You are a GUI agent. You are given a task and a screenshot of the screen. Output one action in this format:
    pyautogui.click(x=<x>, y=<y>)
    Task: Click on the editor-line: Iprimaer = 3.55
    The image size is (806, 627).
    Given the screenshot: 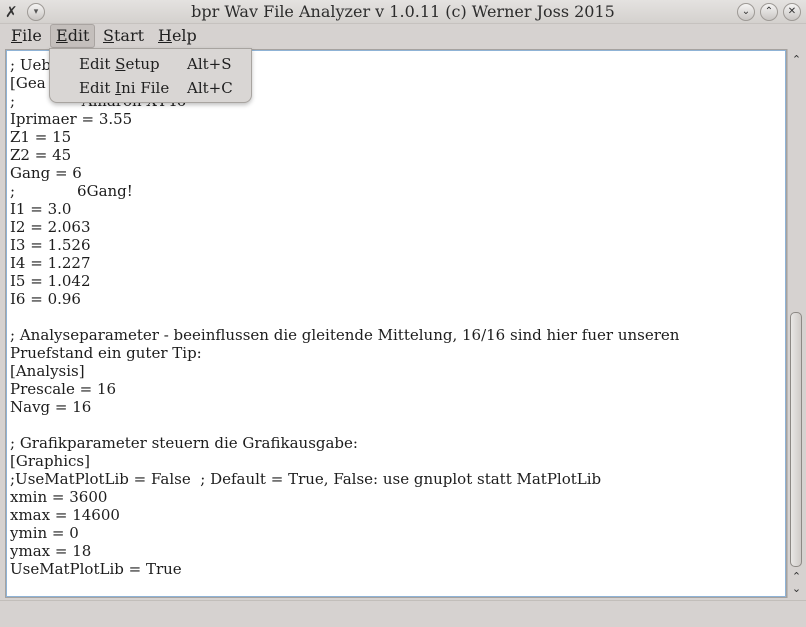 What is the action you would take?
    pyautogui.click(x=71, y=119)
    